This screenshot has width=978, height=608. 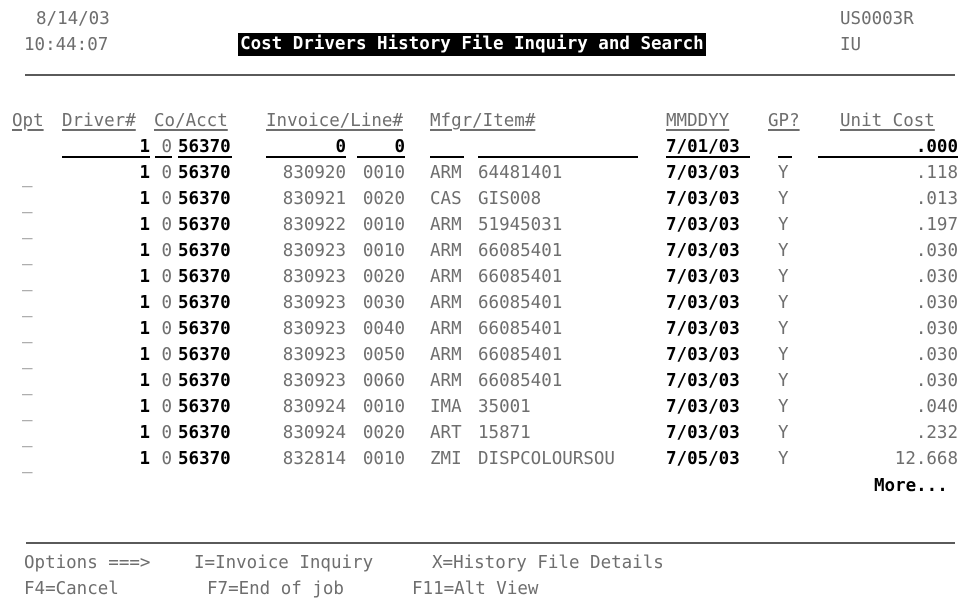 What do you see at coordinates (314, 199) in the screenshot?
I see `cell-invoice: 830921` at bounding box center [314, 199].